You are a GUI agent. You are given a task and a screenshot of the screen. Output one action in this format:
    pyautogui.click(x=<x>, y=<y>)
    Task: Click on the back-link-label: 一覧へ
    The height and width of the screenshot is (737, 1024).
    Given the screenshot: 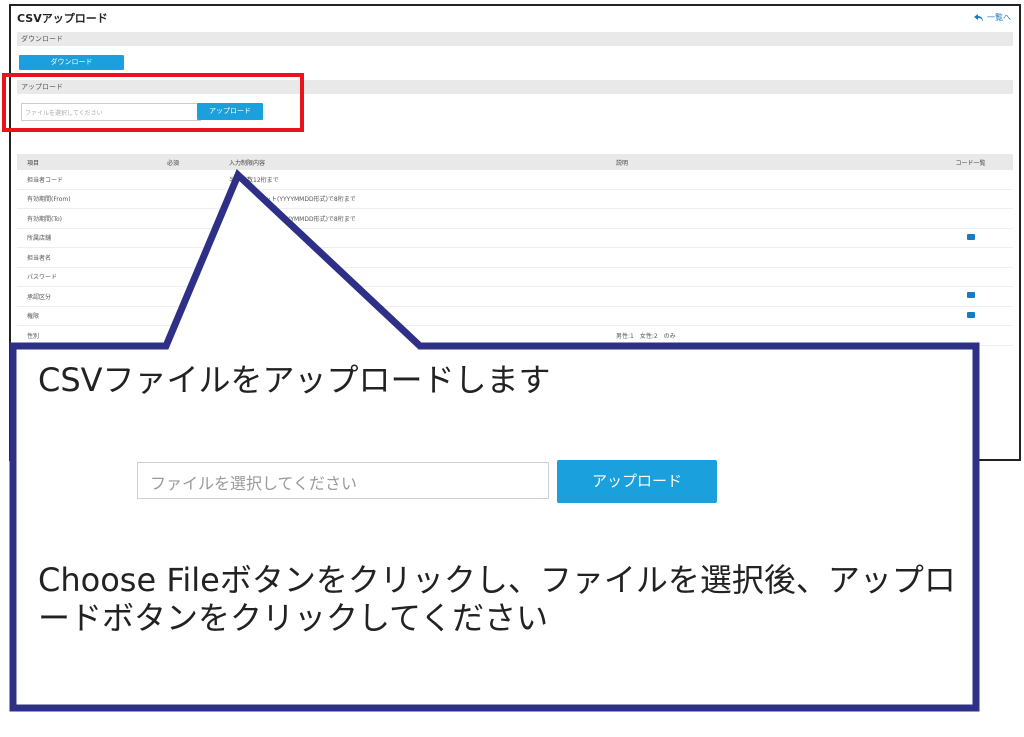 What is the action you would take?
    pyautogui.click(x=999, y=17)
    